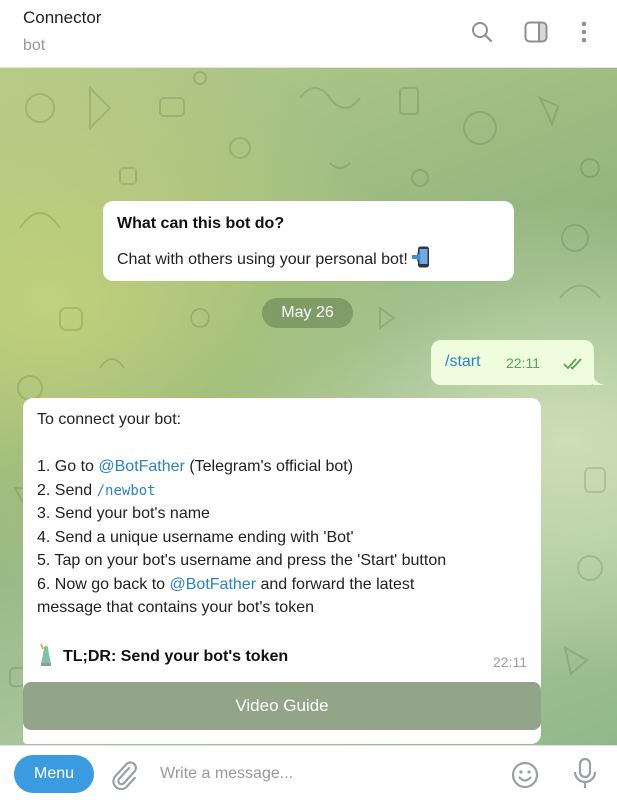 Image resolution: width=617 pixels, height=800 pixels. Describe the element at coordinates (536, 32) in the screenshot. I see `sidebar-toggle-icon` at that location.